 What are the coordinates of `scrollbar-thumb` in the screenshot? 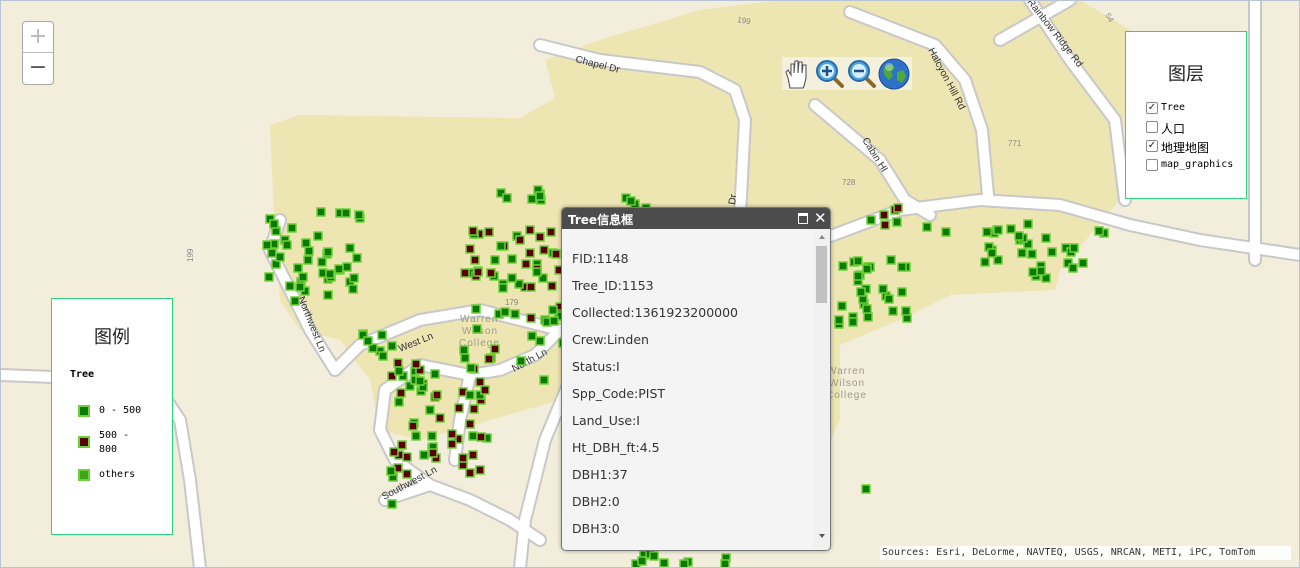 It's located at (821, 274).